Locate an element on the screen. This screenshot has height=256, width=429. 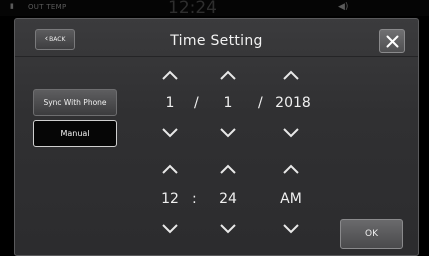
speaker-icon: ◀) is located at coordinates (343, 7).